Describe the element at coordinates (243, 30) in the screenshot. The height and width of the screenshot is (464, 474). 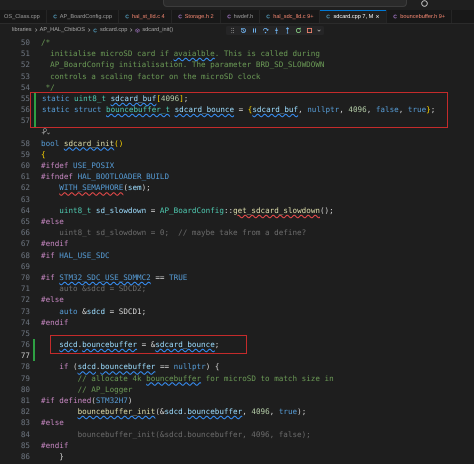
I see `history-icon` at that location.